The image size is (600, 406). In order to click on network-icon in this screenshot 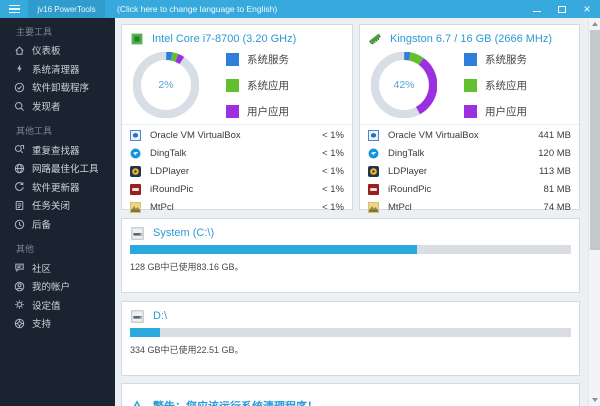, I will do `click(19, 168)`.